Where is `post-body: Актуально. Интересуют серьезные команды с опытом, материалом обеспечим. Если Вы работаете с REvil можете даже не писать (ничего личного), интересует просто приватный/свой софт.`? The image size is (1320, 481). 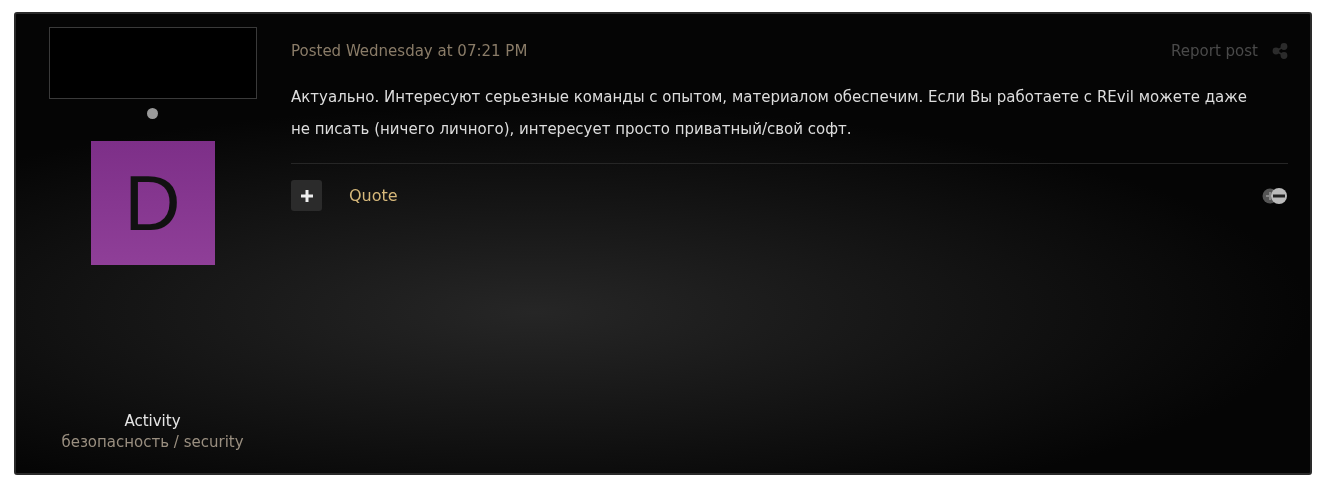
post-body: Актуально. Интересуют серьезные команды с опытом, материалом обеспечим. Если Вы работаете с REvil можете даже не писать (ничего личного), интересует просто приватный/свой софт. is located at coordinates (789, 122).